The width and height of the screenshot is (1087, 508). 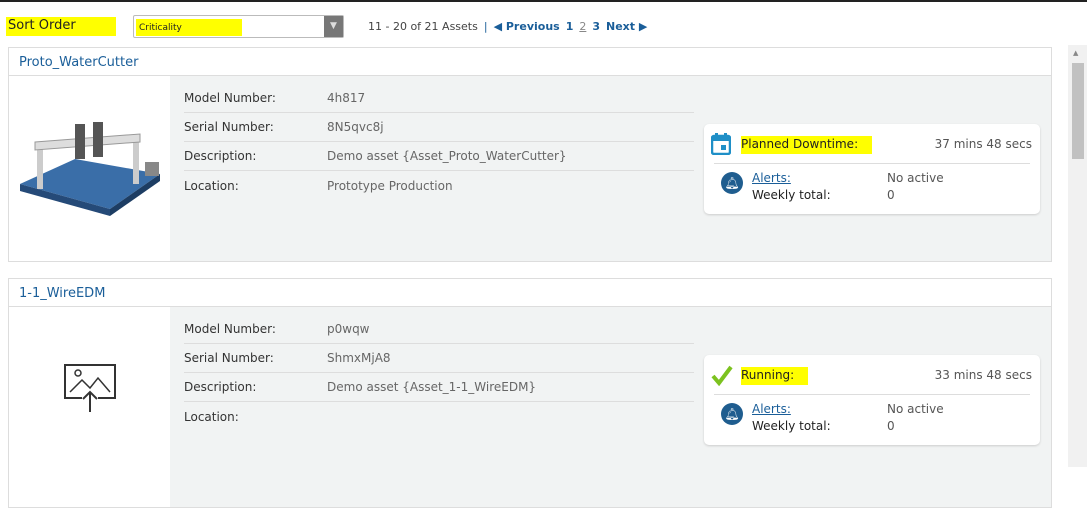 What do you see at coordinates (570, 26) in the screenshot?
I see `page-1-link: 1` at bounding box center [570, 26].